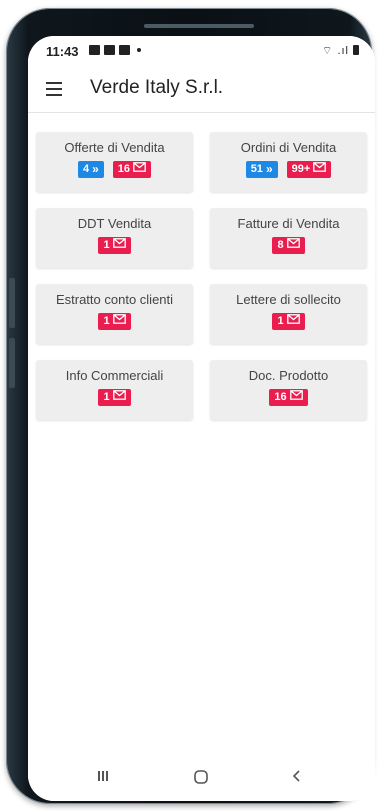  I want to click on card-ordini-di-vendita: Ordini di Vendita 51» 99+, so click(288, 162).